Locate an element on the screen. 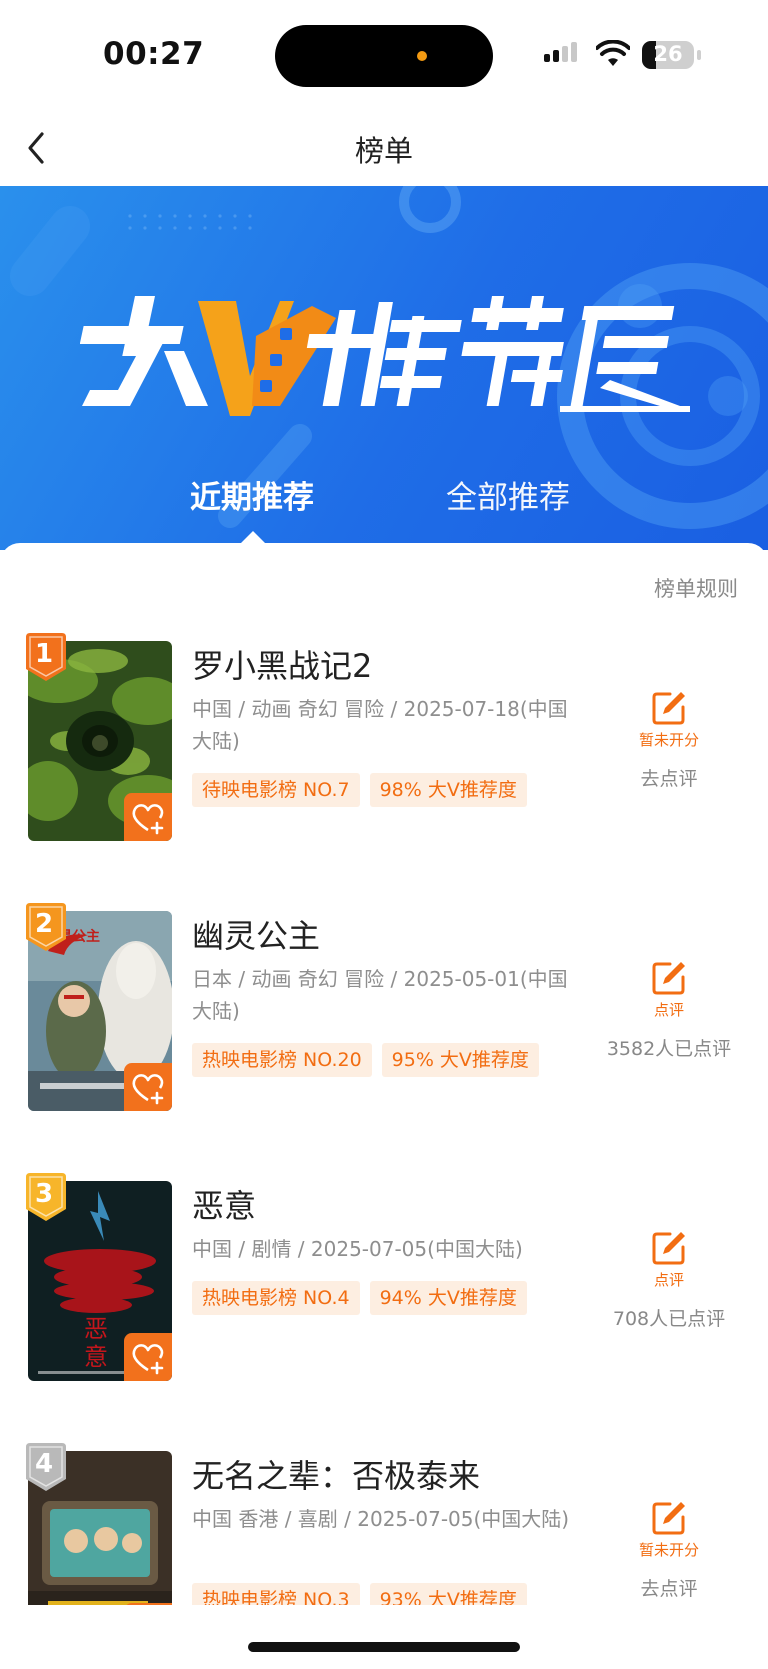  battery-icon: 26 is located at coordinates (668, 55).